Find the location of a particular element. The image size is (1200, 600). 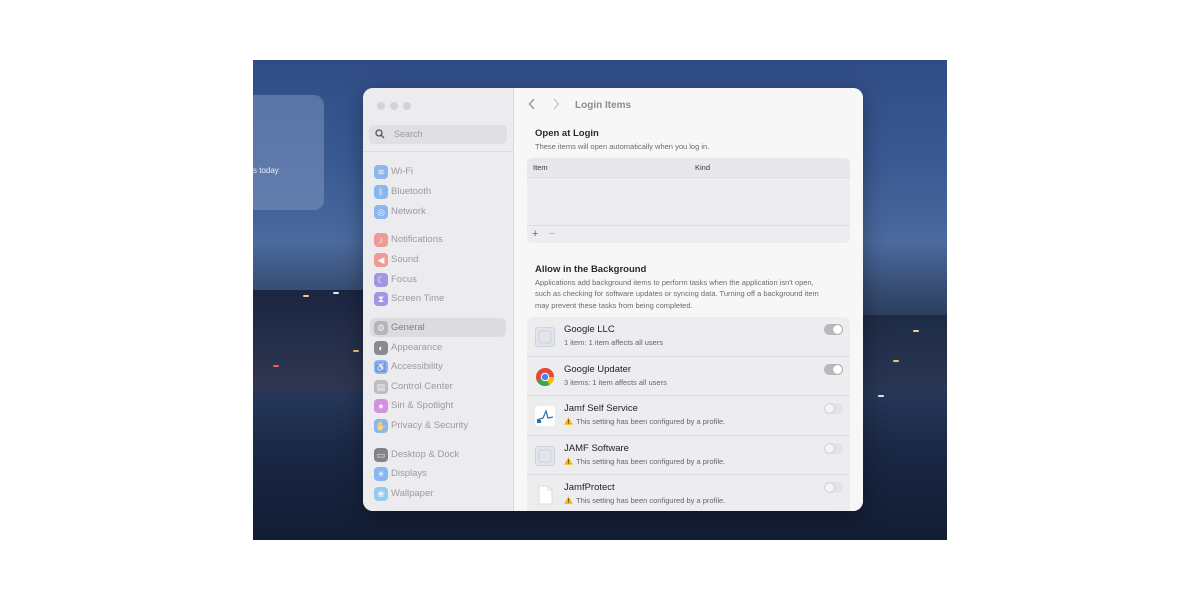

sidebar-item-desktop-dock: ▭ Desktop & Dock is located at coordinates (438, 454).